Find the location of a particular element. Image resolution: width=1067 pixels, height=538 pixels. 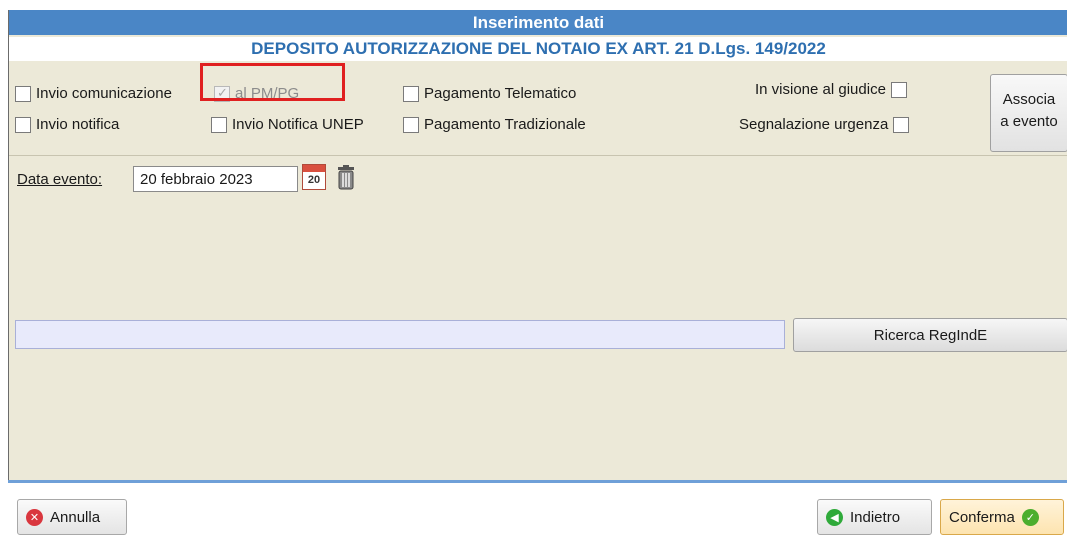

indietro-button: ◀ Indietro is located at coordinates (874, 517).